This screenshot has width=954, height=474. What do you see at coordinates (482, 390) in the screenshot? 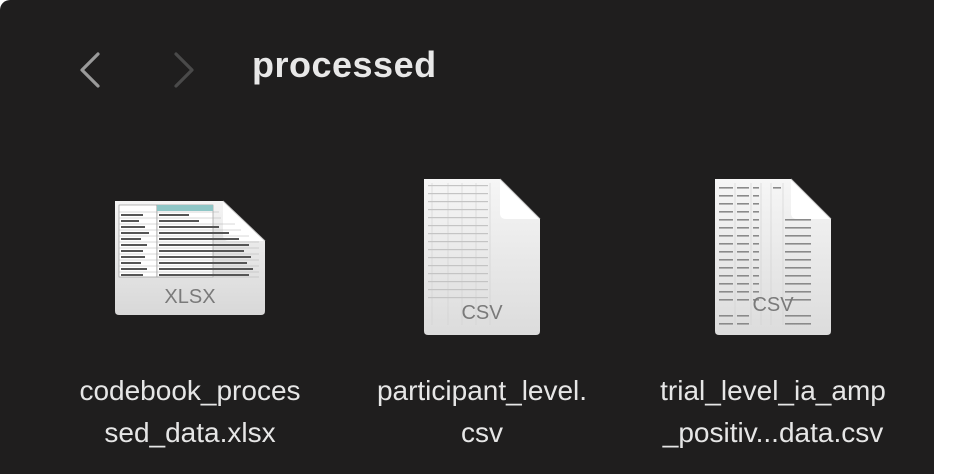
I see `file-name-line-1: participant_level.` at bounding box center [482, 390].